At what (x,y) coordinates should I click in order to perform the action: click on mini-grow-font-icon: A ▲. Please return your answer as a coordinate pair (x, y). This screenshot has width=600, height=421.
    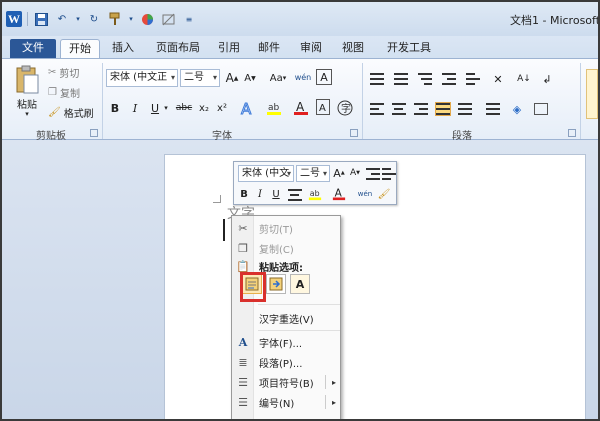
    Looking at the image, I should click on (339, 173).